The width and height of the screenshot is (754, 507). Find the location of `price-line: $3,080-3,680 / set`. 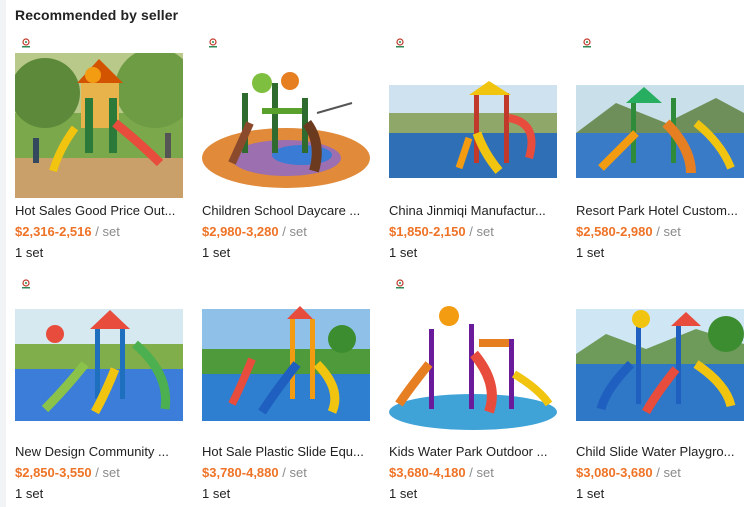

price-line: $3,080-3,680 / set is located at coordinates (660, 473).